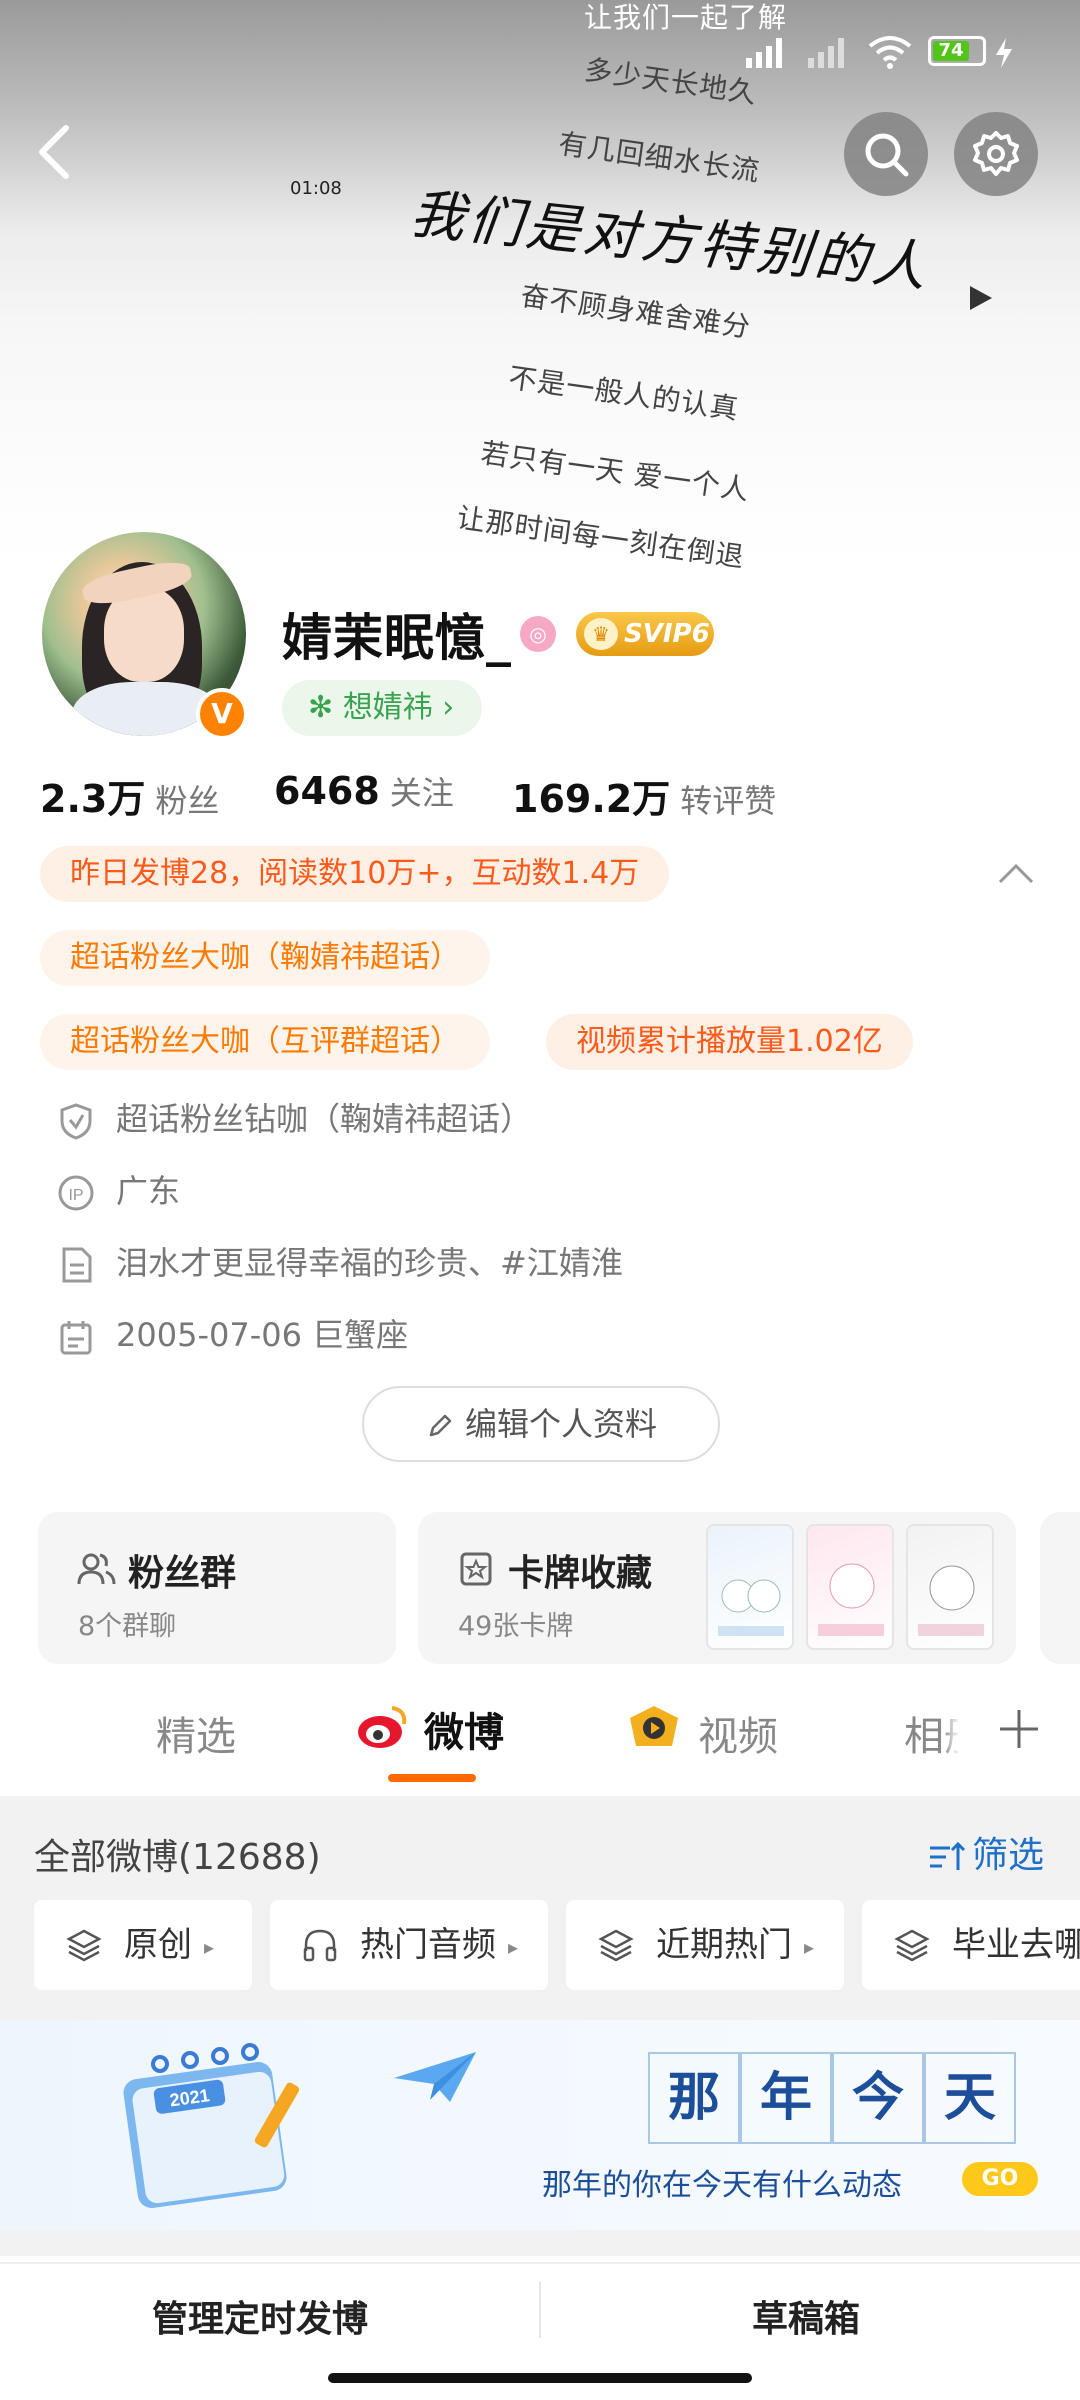  What do you see at coordinates (182, 1573) in the screenshot?
I see `fans-group-title: 粉丝群` at bounding box center [182, 1573].